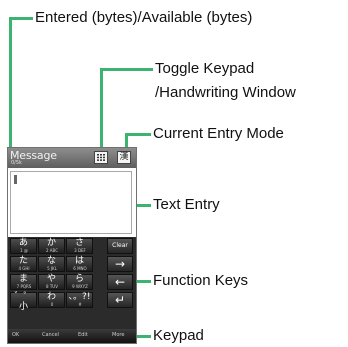 This screenshot has height=347, width=348. What do you see at coordinates (15, 179) in the screenshot?
I see `text-cursor` at bounding box center [15, 179].